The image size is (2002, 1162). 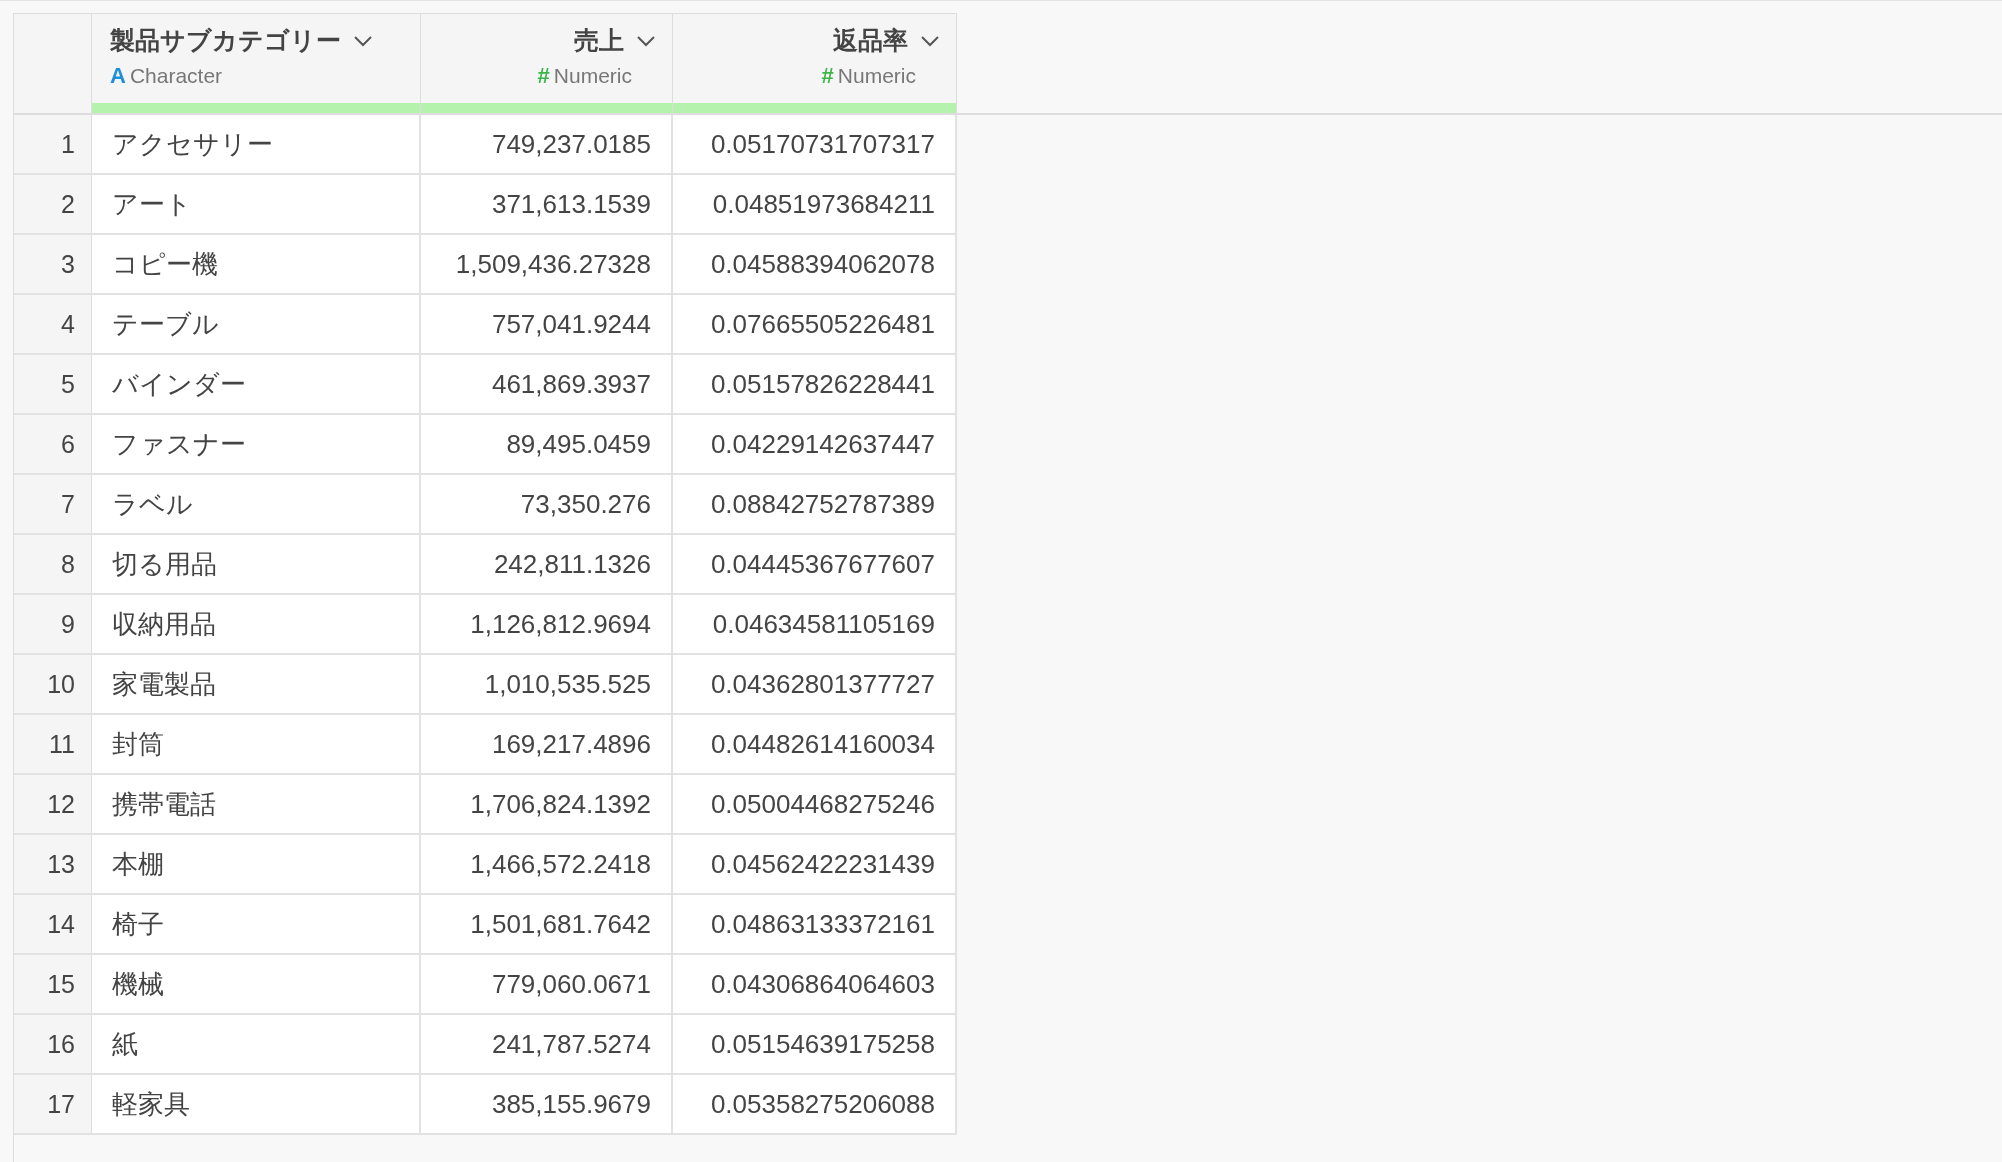 What do you see at coordinates (547, 564) in the screenshot?
I see `table-cell: 242,811.1326` at bounding box center [547, 564].